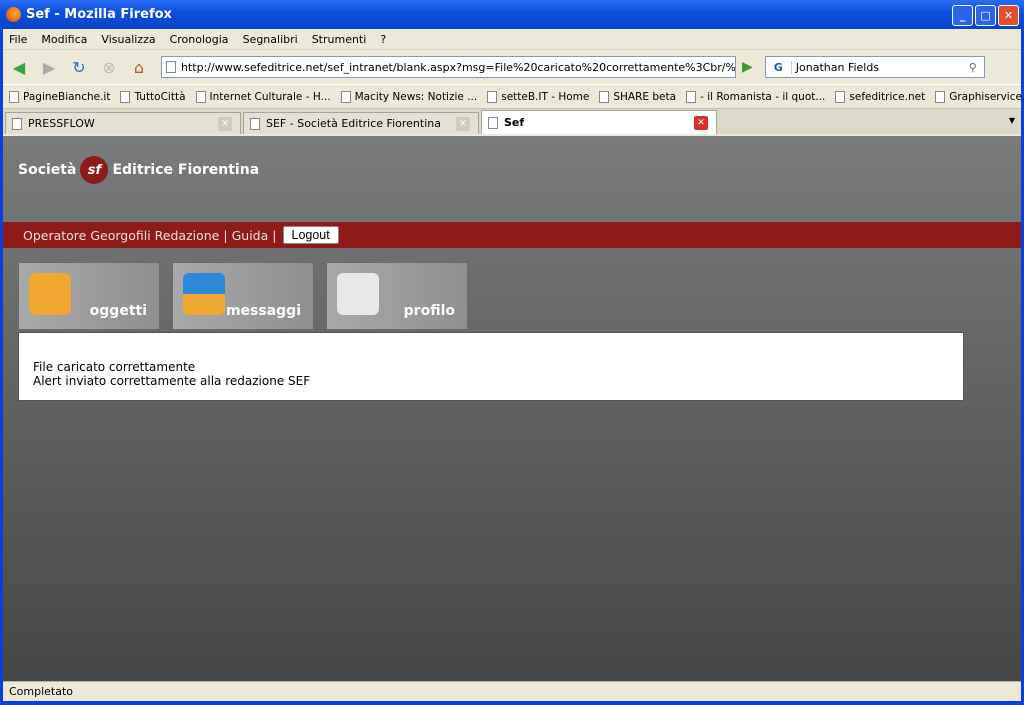 The height and width of the screenshot is (705, 1024). I want to click on tile-messaggi: messaggi, so click(243, 296).